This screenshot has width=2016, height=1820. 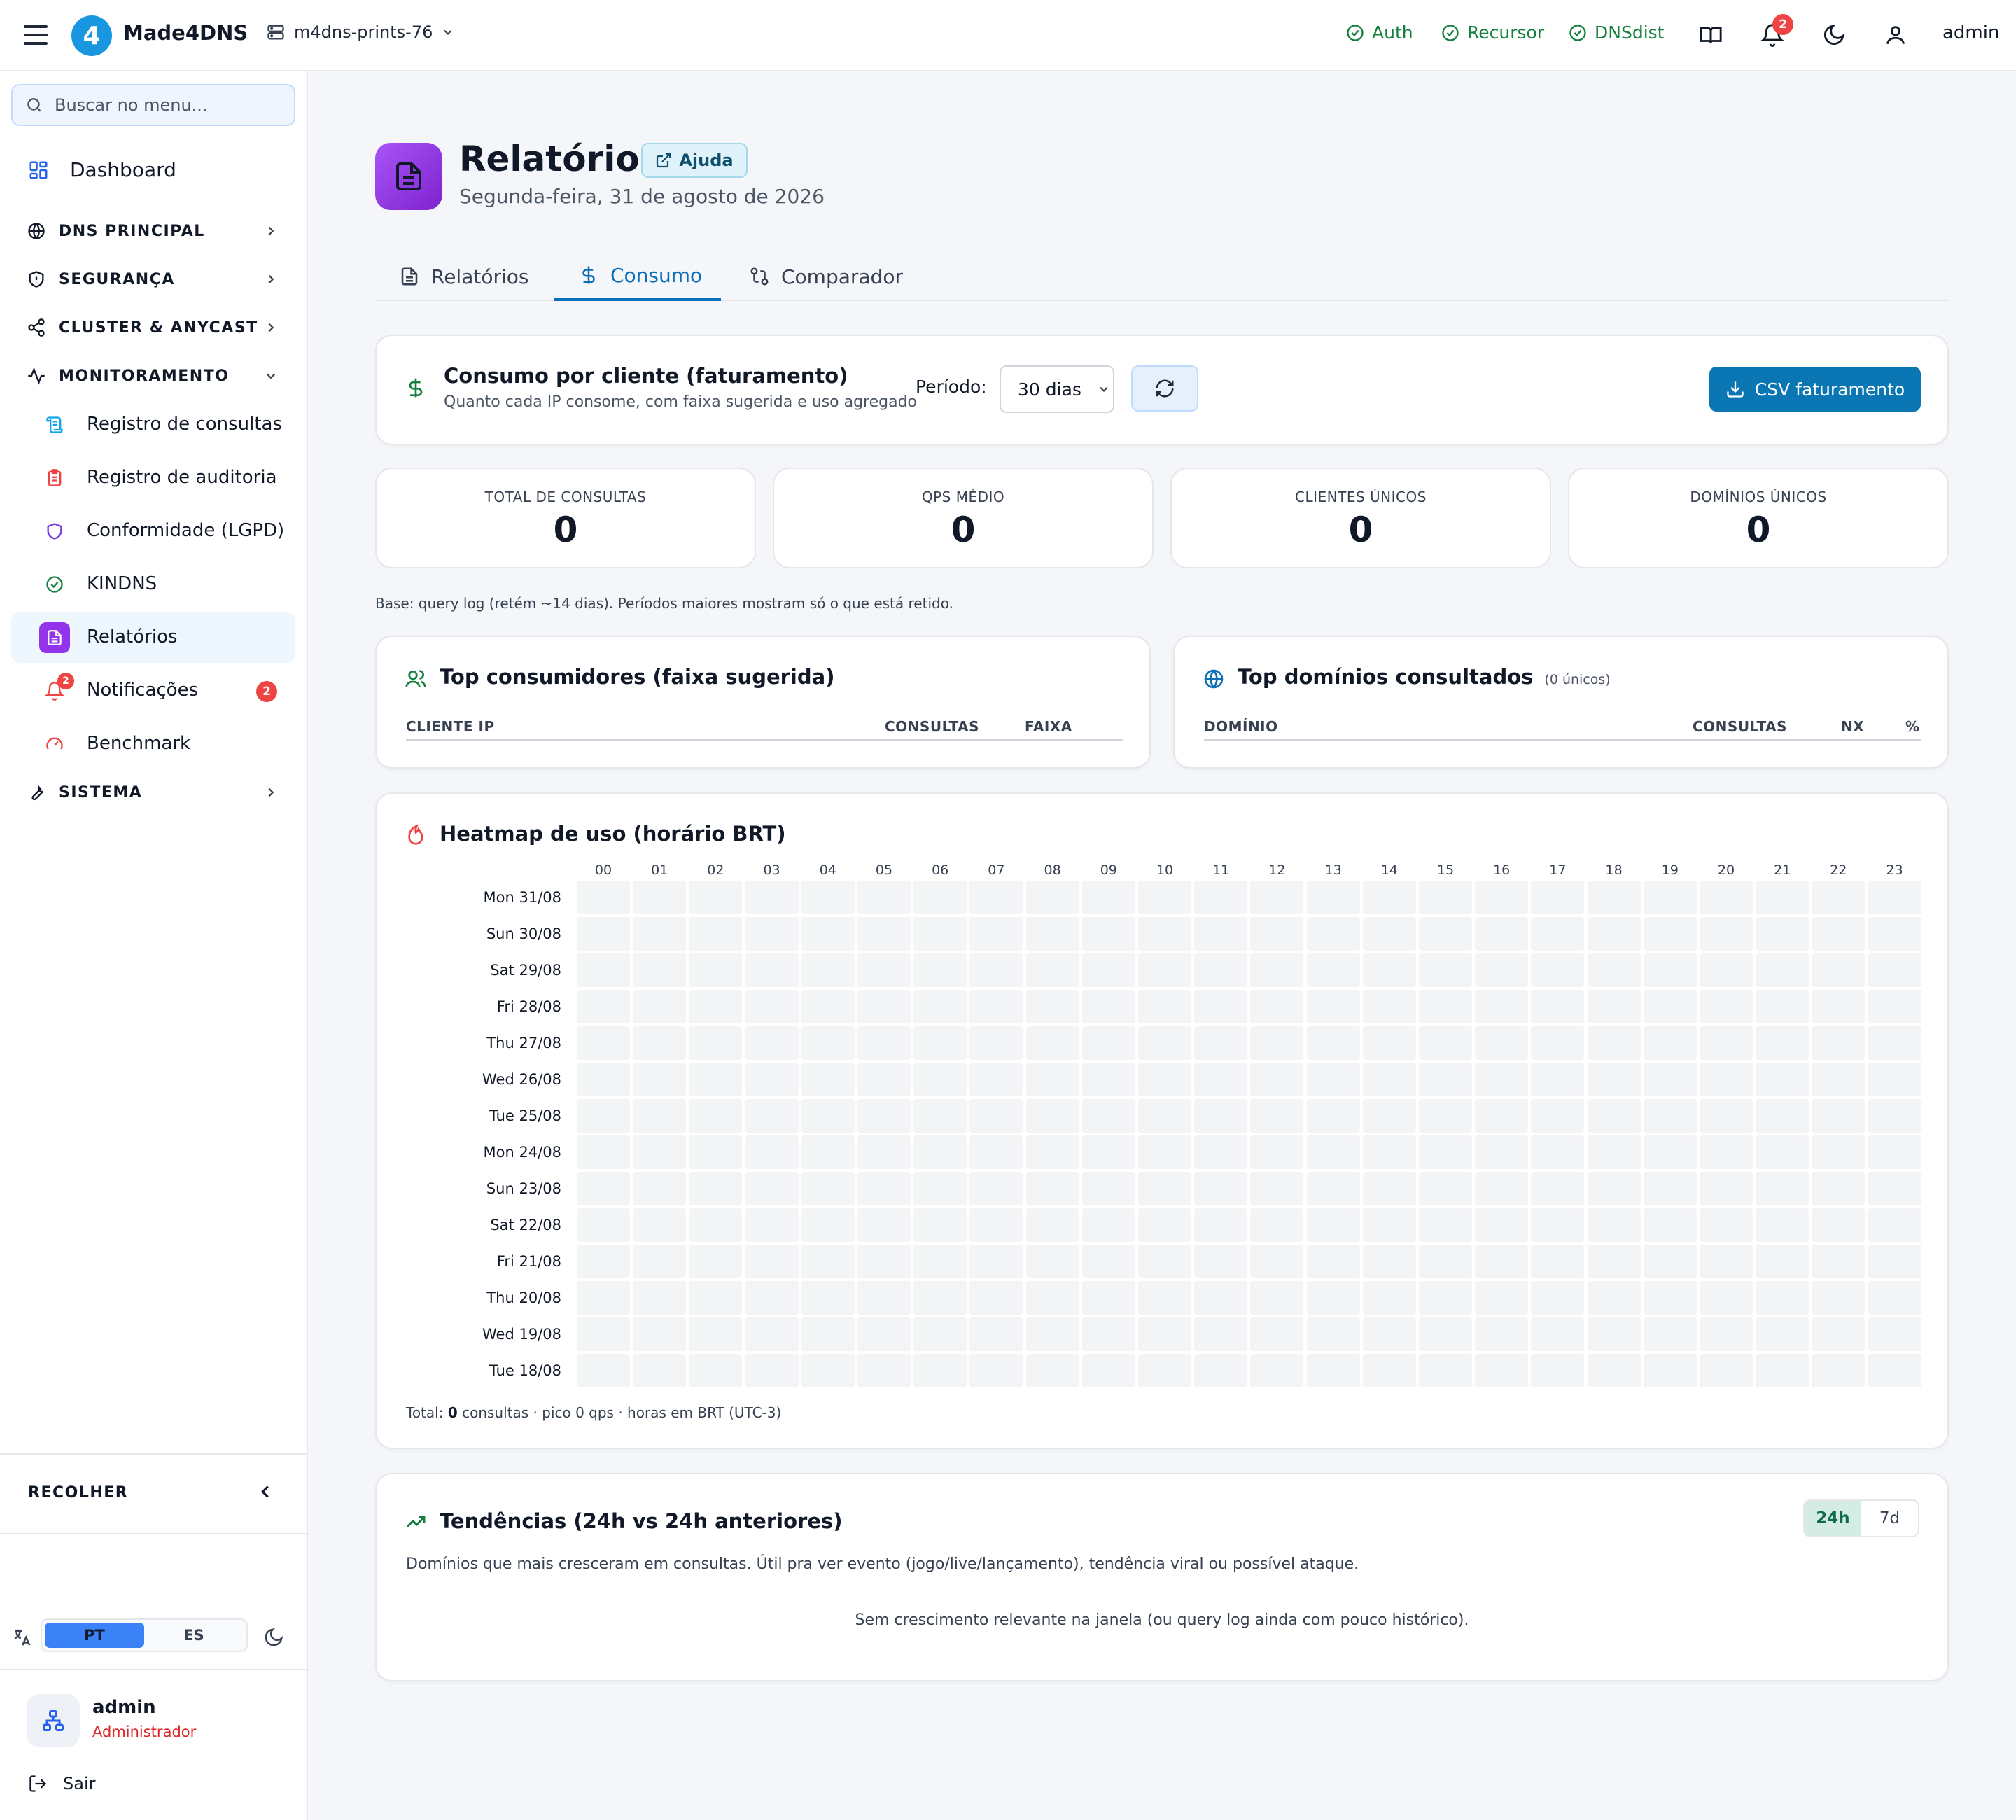 What do you see at coordinates (1711, 35) in the screenshot?
I see `docs-button` at bounding box center [1711, 35].